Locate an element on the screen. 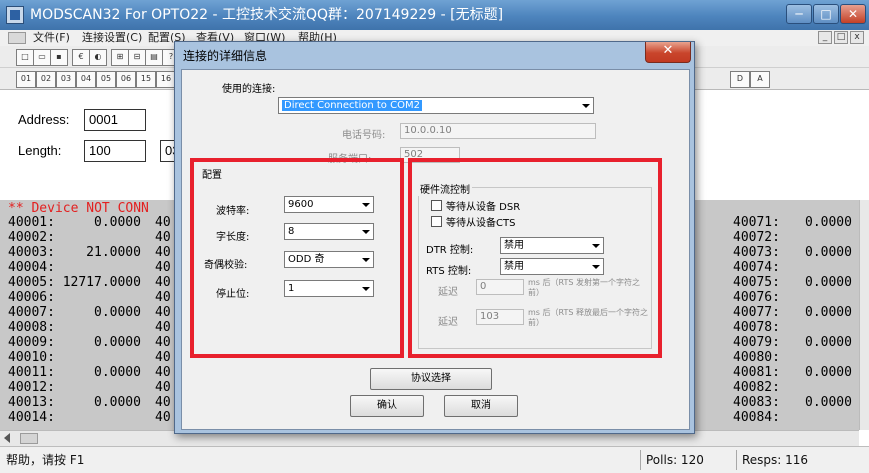  table-row: 40004: is located at coordinates (74, 267).